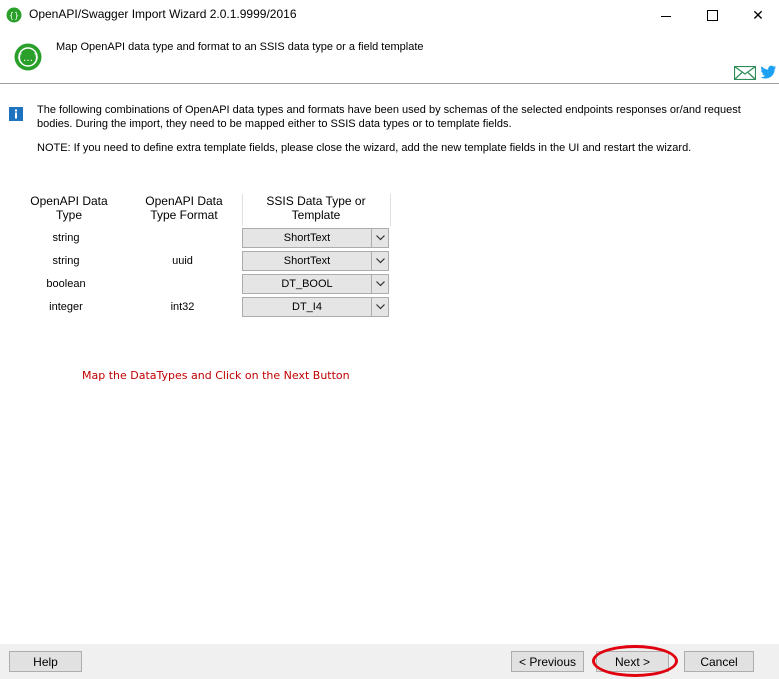  I want to click on table-row: string uuid ShortText, so click(206, 262).